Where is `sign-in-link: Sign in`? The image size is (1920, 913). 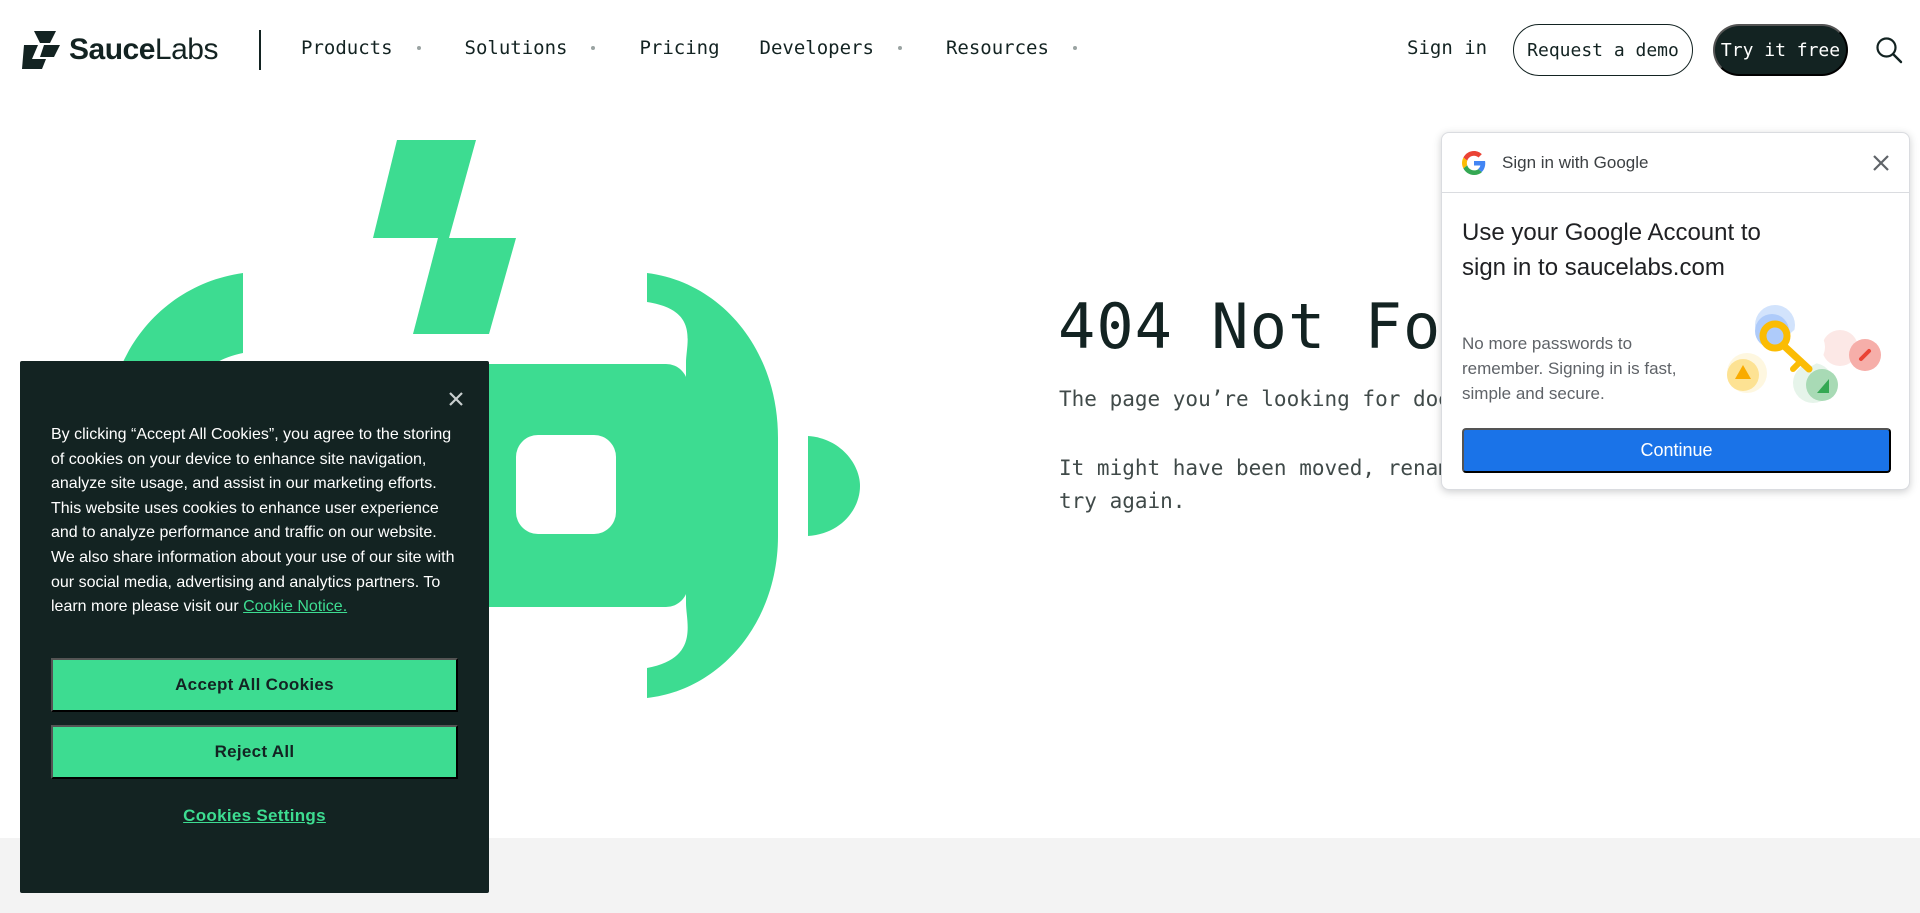
sign-in-link: Sign in is located at coordinates (1447, 48).